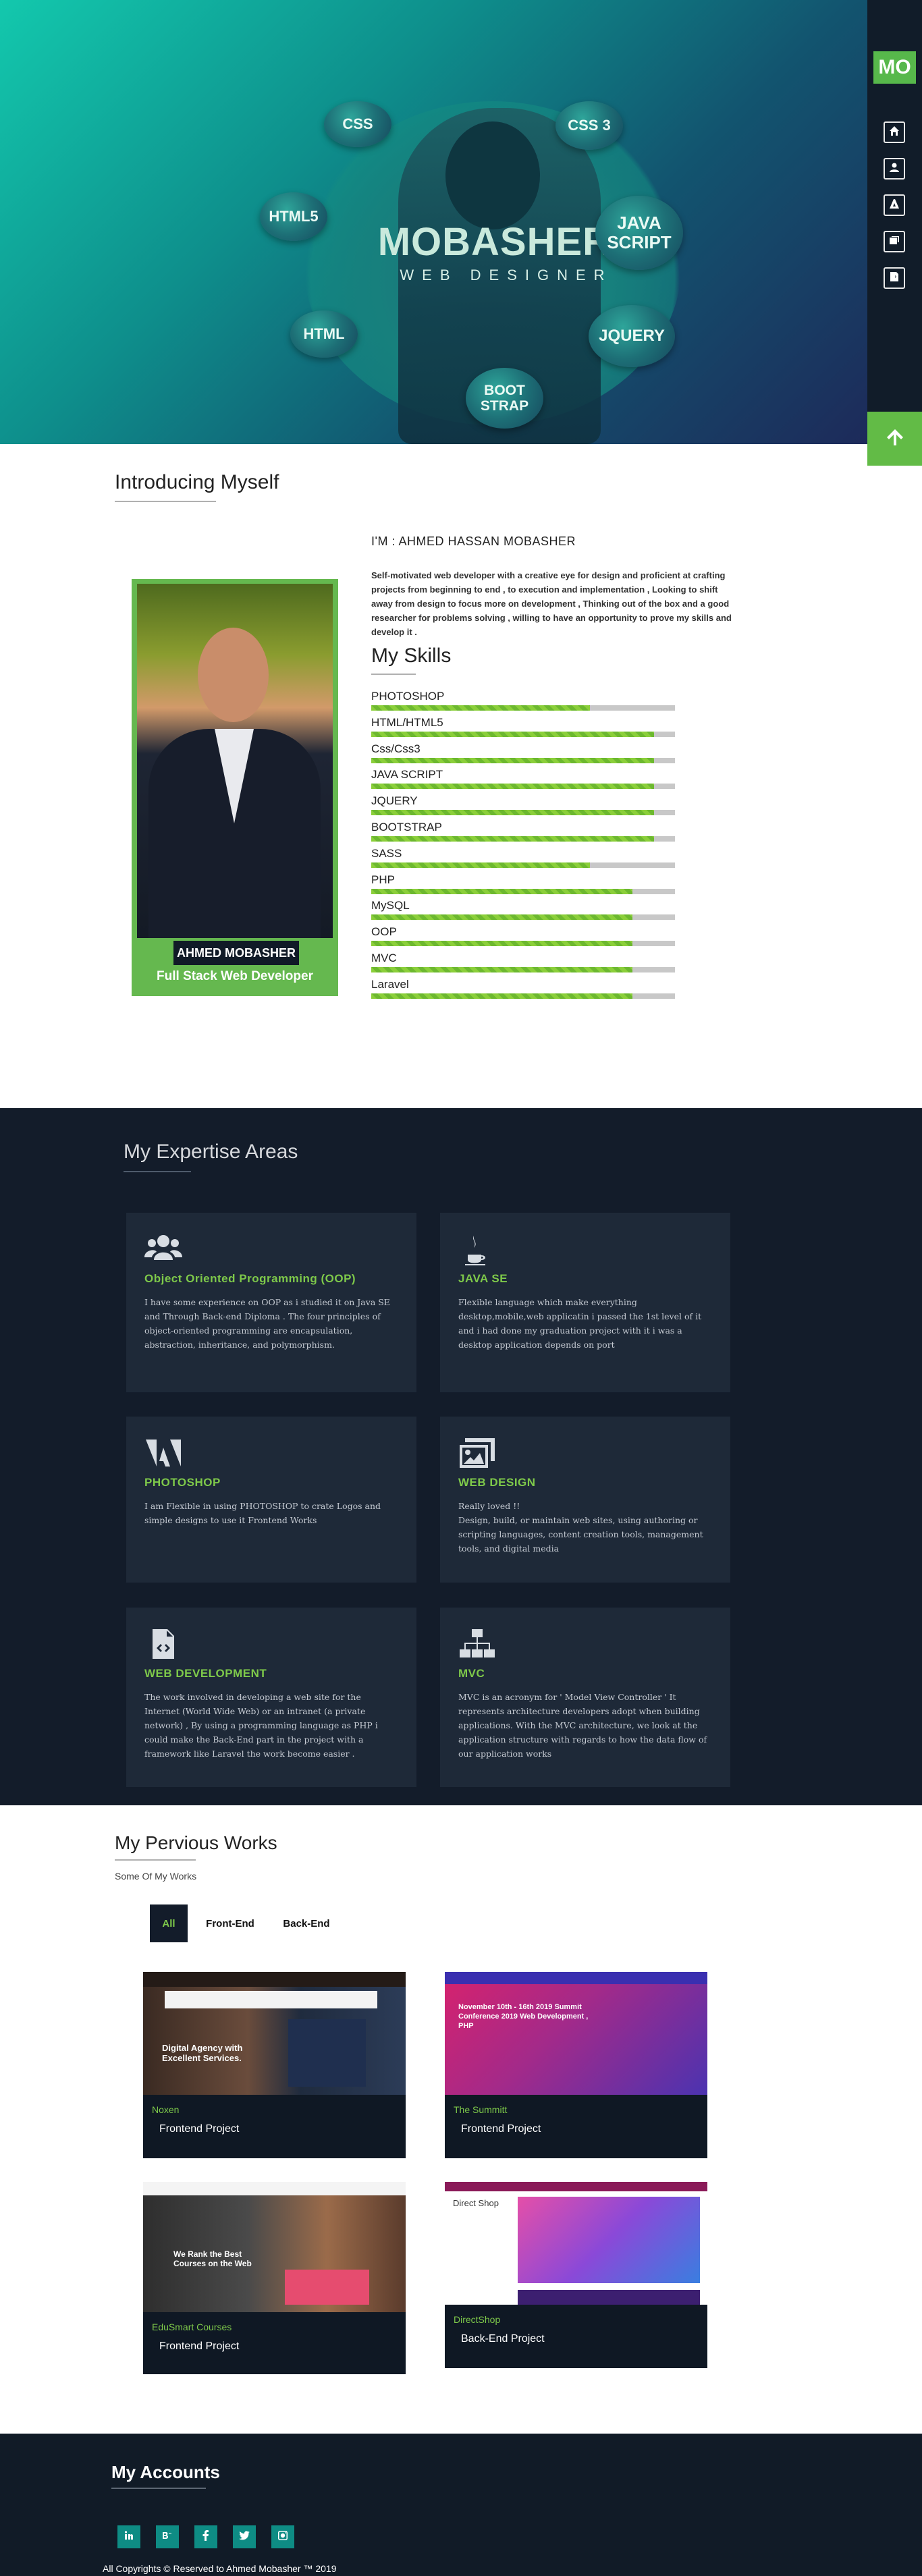 Image resolution: width=922 pixels, height=2576 pixels. Describe the element at coordinates (523, 752) in the screenshot. I see `skill-row: Css/Css3` at that location.